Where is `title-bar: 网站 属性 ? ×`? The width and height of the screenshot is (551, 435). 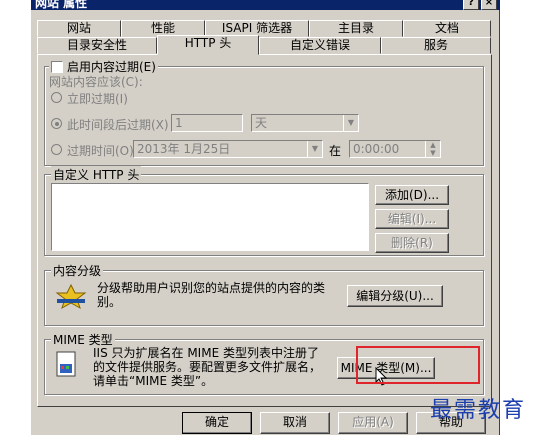 title-bar: 网站 属性 ? × is located at coordinates (265, 5).